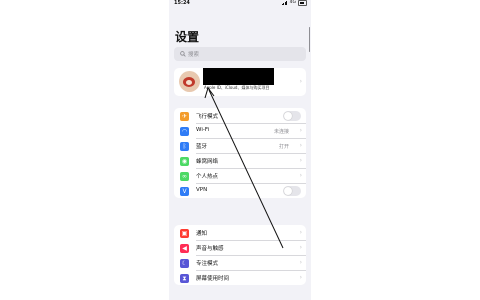 The height and width of the screenshot is (300, 480). I want to click on row-label: 飞行模式, so click(207, 117).